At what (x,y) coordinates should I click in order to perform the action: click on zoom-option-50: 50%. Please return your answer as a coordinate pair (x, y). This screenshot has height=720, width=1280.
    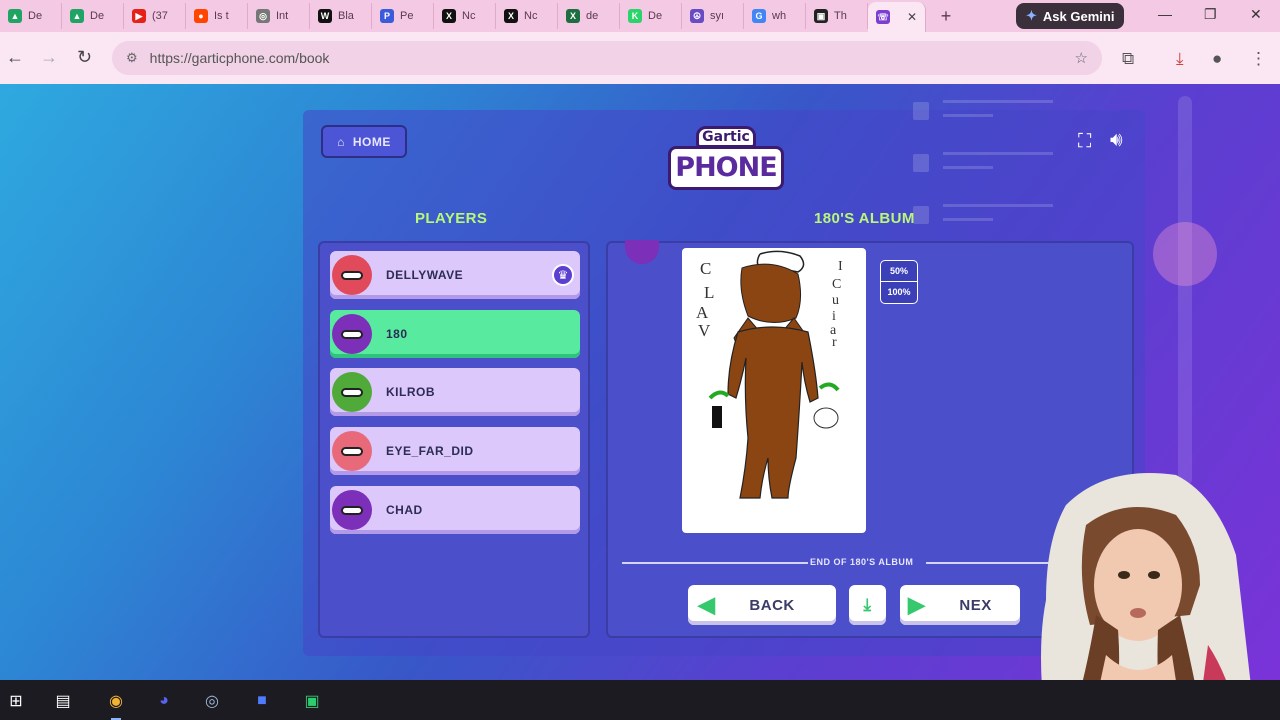
    Looking at the image, I should click on (899, 271).